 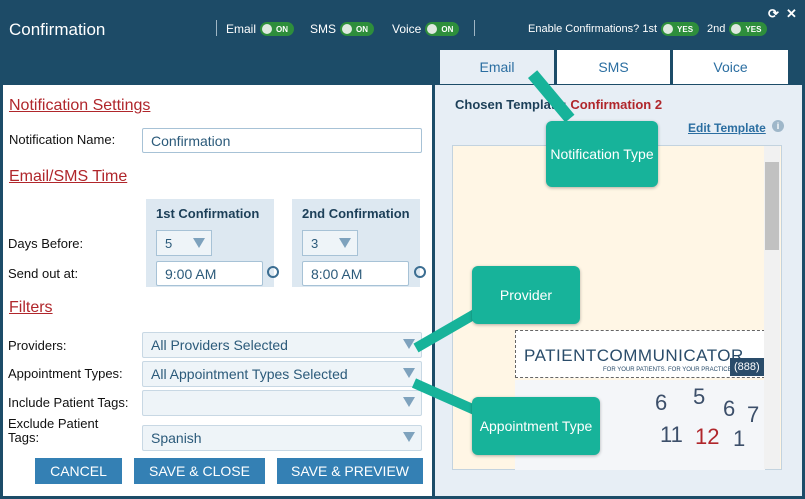 What do you see at coordinates (526, 295) in the screenshot?
I see `provider-callout: Provider` at bounding box center [526, 295].